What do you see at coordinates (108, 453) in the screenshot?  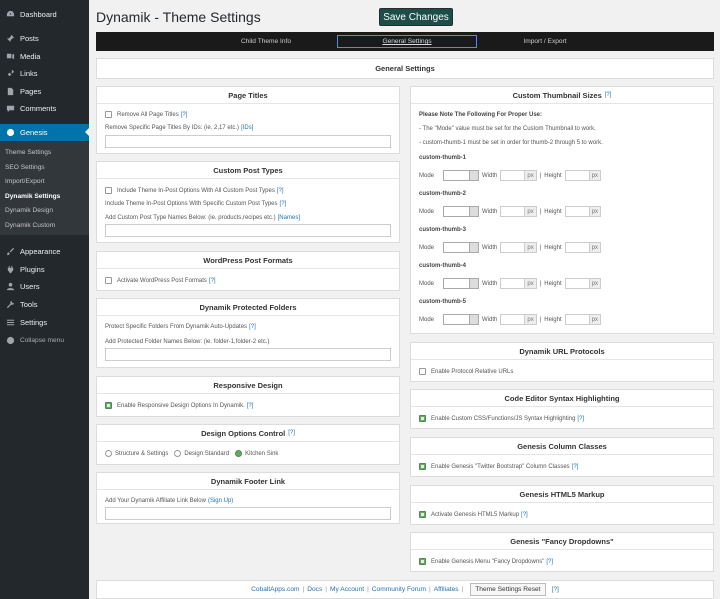 I see `structure-settings-radio` at bounding box center [108, 453].